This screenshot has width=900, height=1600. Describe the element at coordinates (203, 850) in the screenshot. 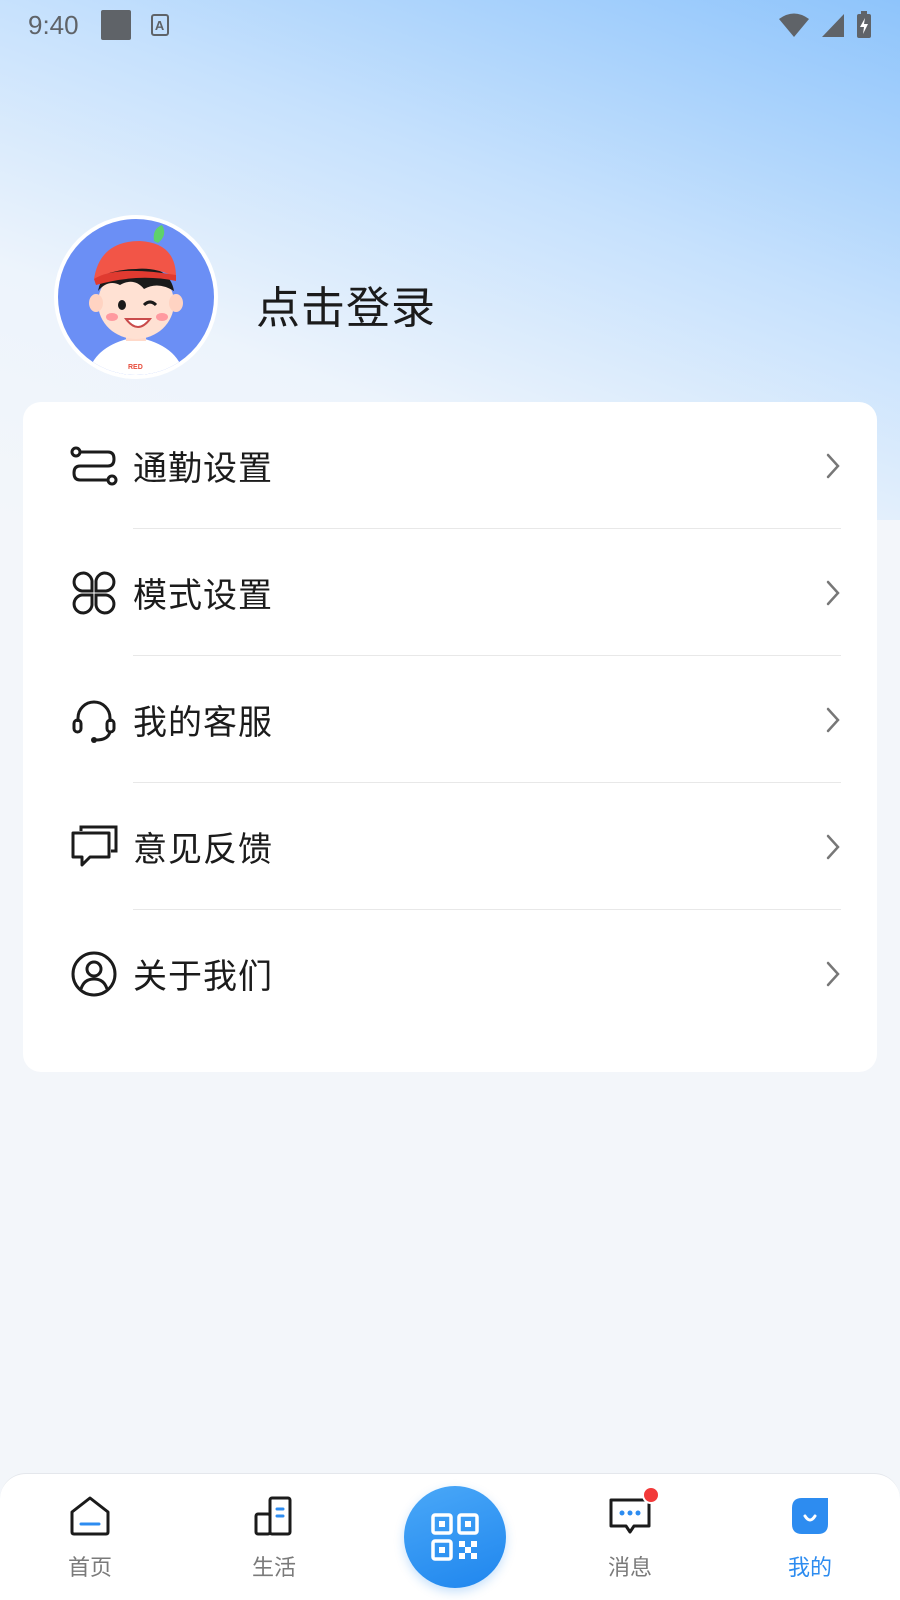

I see `menu-item-label: 意见反馈` at that location.